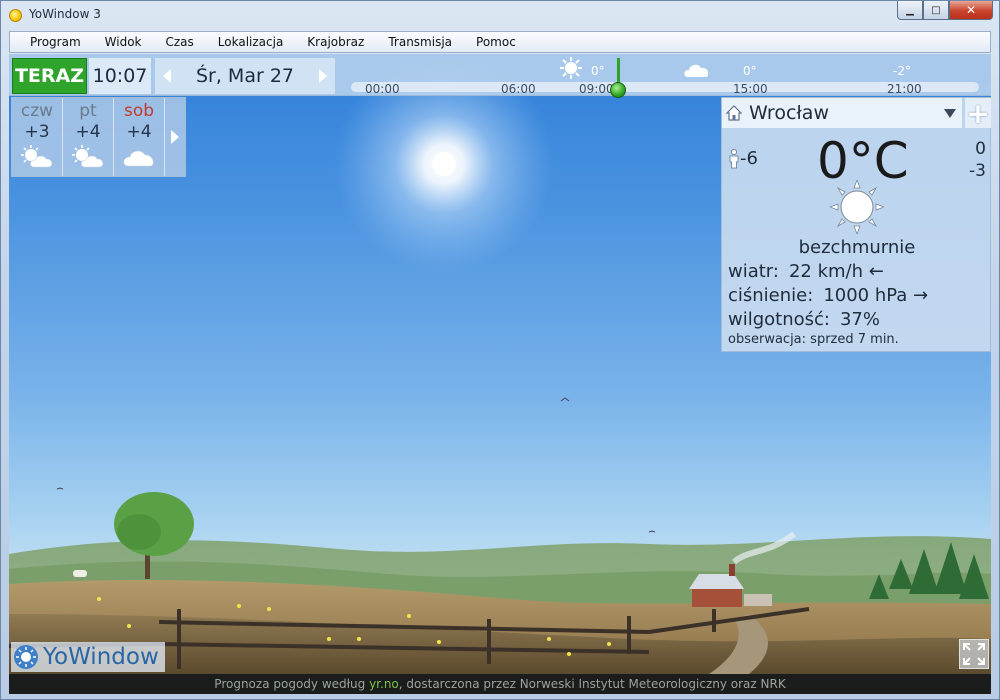 This screenshot has width=1000, height=700. I want to click on current-time: 10:07, so click(120, 76).